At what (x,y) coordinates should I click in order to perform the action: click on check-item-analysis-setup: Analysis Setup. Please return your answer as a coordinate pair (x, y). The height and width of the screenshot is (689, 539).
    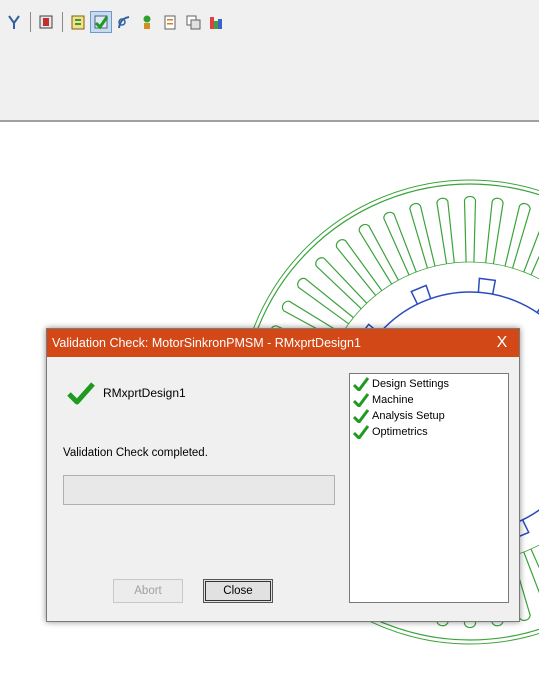
    Looking at the image, I should click on (429, 416).